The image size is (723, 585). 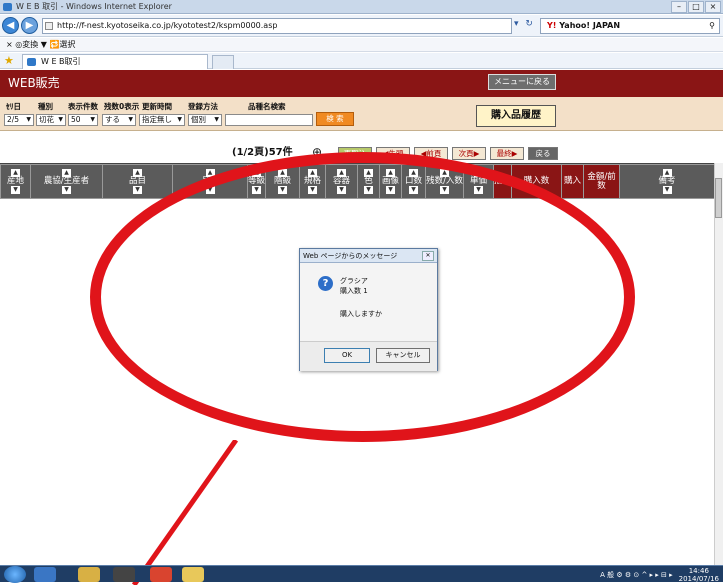 I want to click on last-page-button: 最終▶, so click(x=507, y=153).